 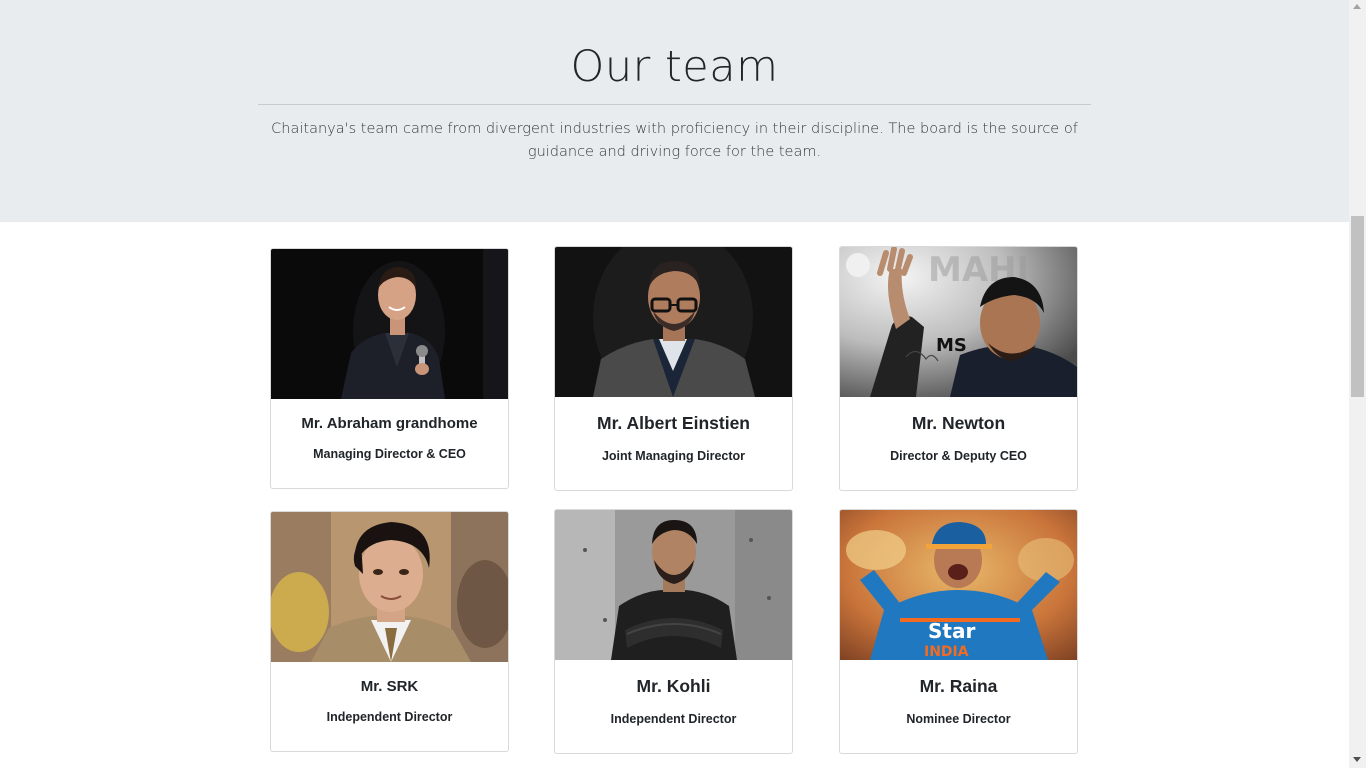 I want to click on team-member-role: Nominee Director, so click(x=958, y=719).